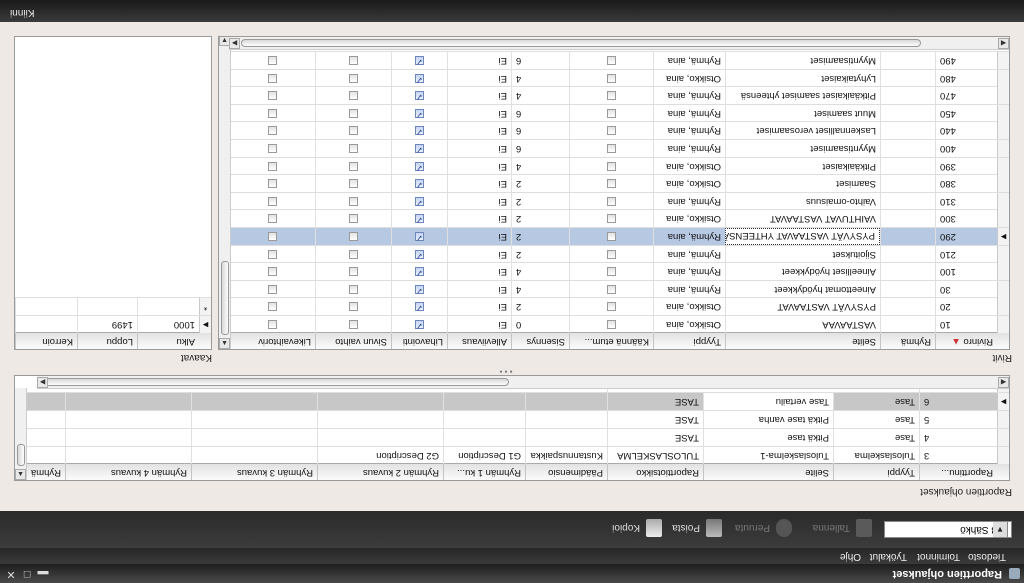 The height and width of the screenshot is (583, 1024). What do you see at coordinates (619, 218) in the screenshot?
I see `table-row: 300 VAIHTUVAT VASTAAVAT Otsikko, aina 2 Ei` at bounding box center [619, 218].